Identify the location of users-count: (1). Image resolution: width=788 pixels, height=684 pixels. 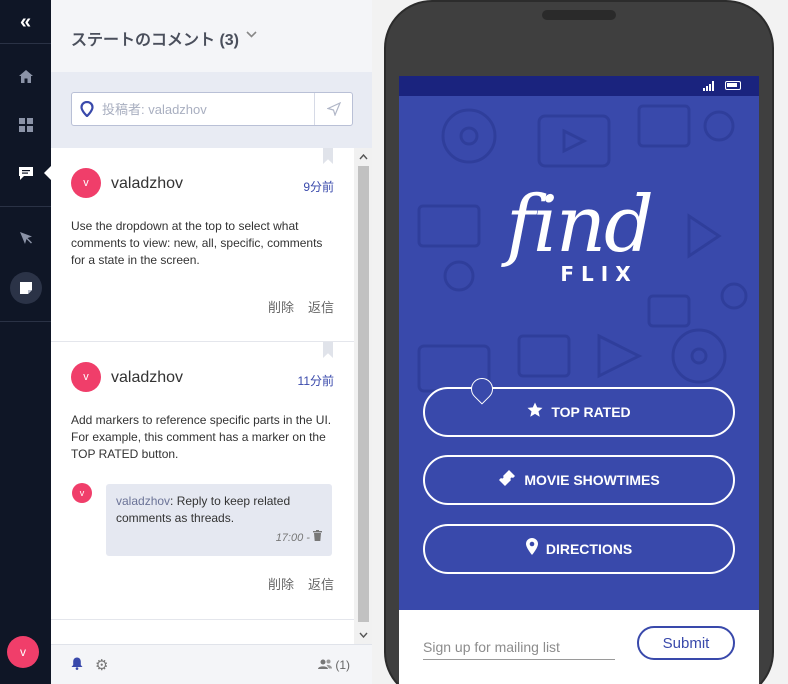
(333, 665).